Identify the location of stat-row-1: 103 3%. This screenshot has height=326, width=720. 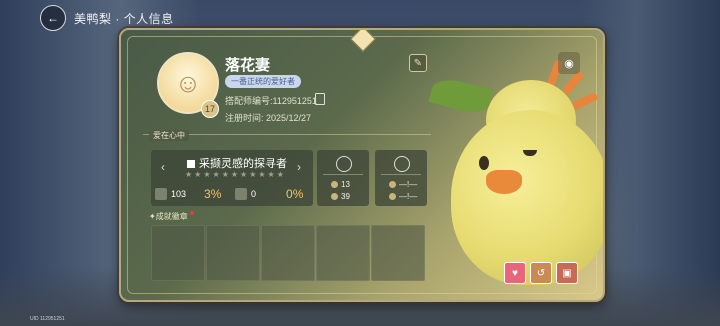
(188, 194).